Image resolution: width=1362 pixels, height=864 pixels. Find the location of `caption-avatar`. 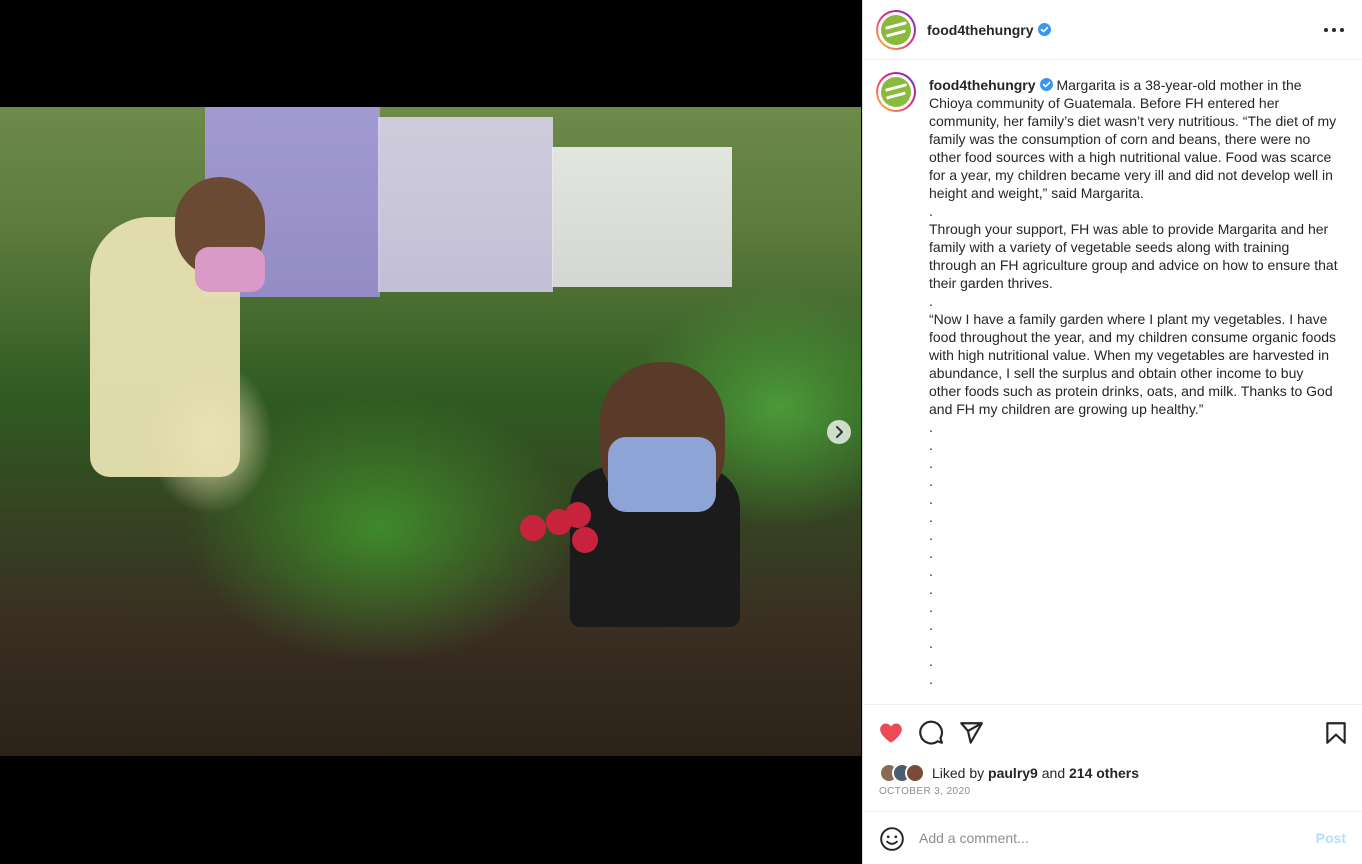

caption-avatar is located at coordinates (896, 92).